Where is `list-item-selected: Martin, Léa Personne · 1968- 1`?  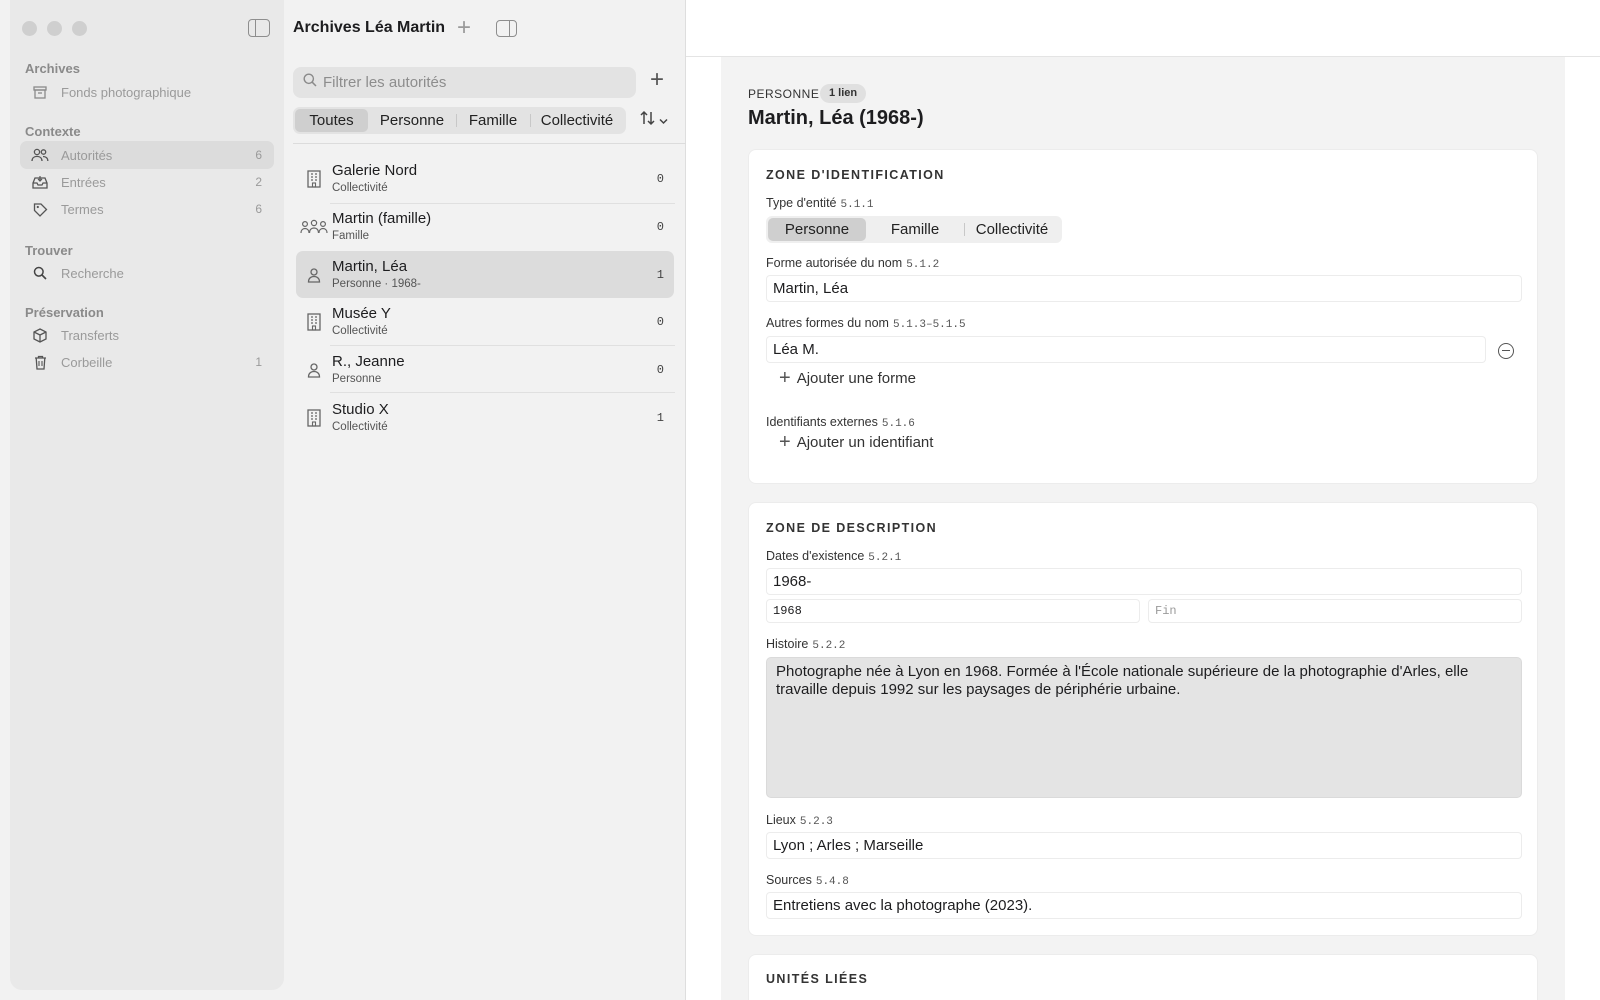 list-item-selected: Martin, Léa Personne · 1968- 1 is located at coordinates (485, 274).